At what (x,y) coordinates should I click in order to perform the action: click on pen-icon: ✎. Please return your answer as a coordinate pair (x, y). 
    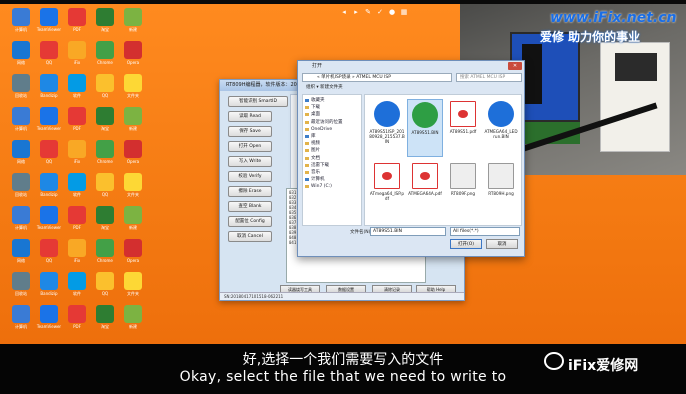
    Looking at the image, I should click on (368, 12).